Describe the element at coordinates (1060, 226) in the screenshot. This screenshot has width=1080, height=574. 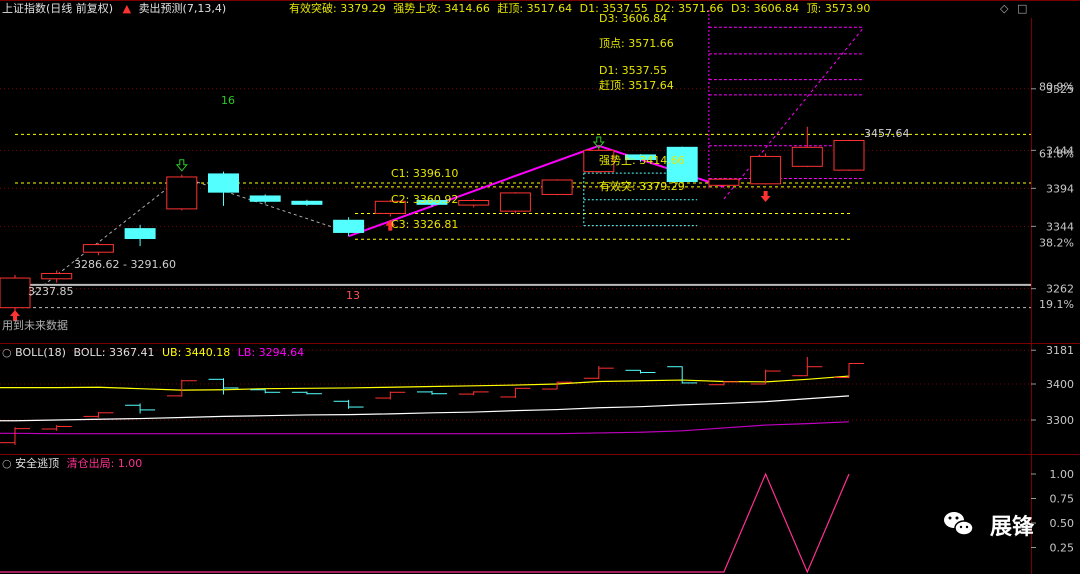
I see `y-tick-label-3: 3344` at that location.